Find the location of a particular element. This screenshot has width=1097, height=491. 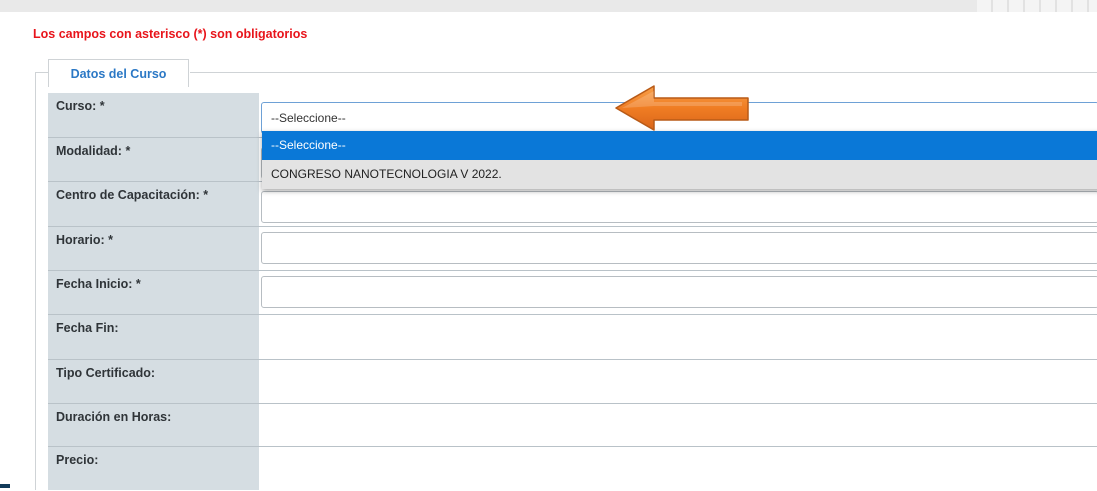

orange-arrow-icon is located at coordinates (682, 108).